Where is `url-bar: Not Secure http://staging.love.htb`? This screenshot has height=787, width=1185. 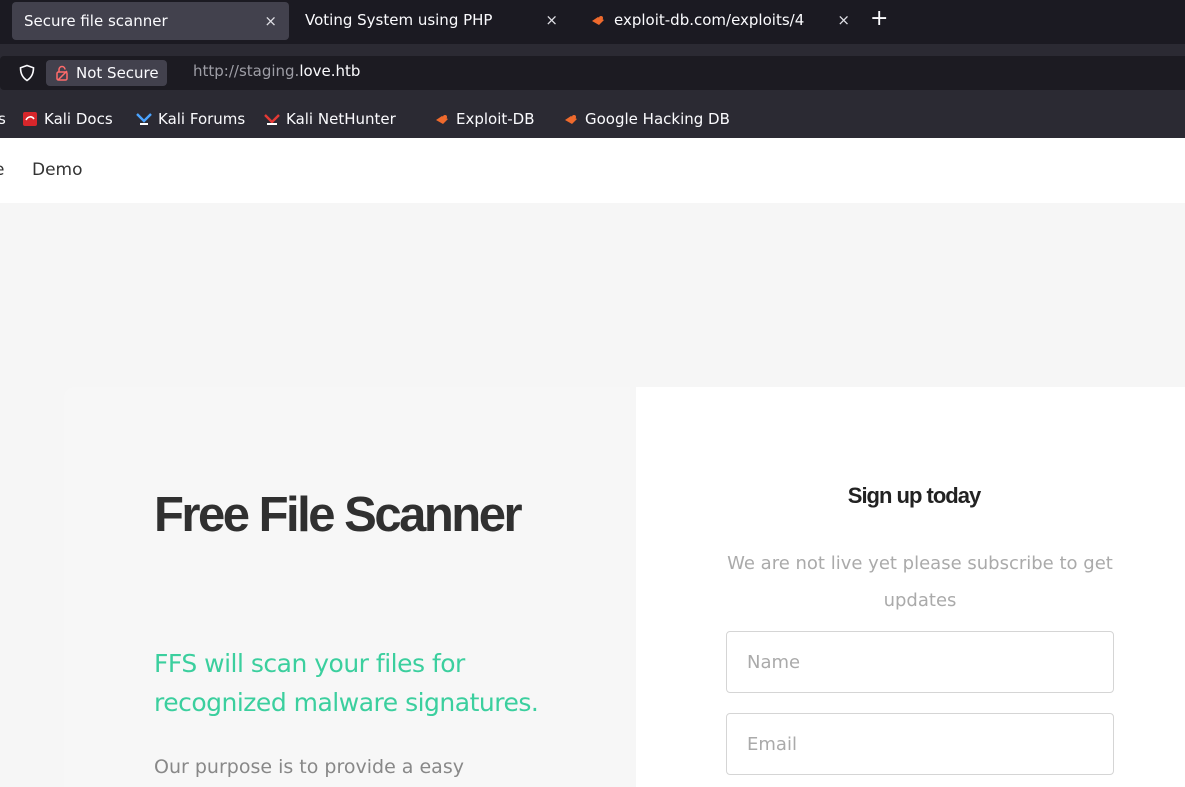 url-bar: Not Secure http://staging.love.htb is located at coordinates (592, 73).